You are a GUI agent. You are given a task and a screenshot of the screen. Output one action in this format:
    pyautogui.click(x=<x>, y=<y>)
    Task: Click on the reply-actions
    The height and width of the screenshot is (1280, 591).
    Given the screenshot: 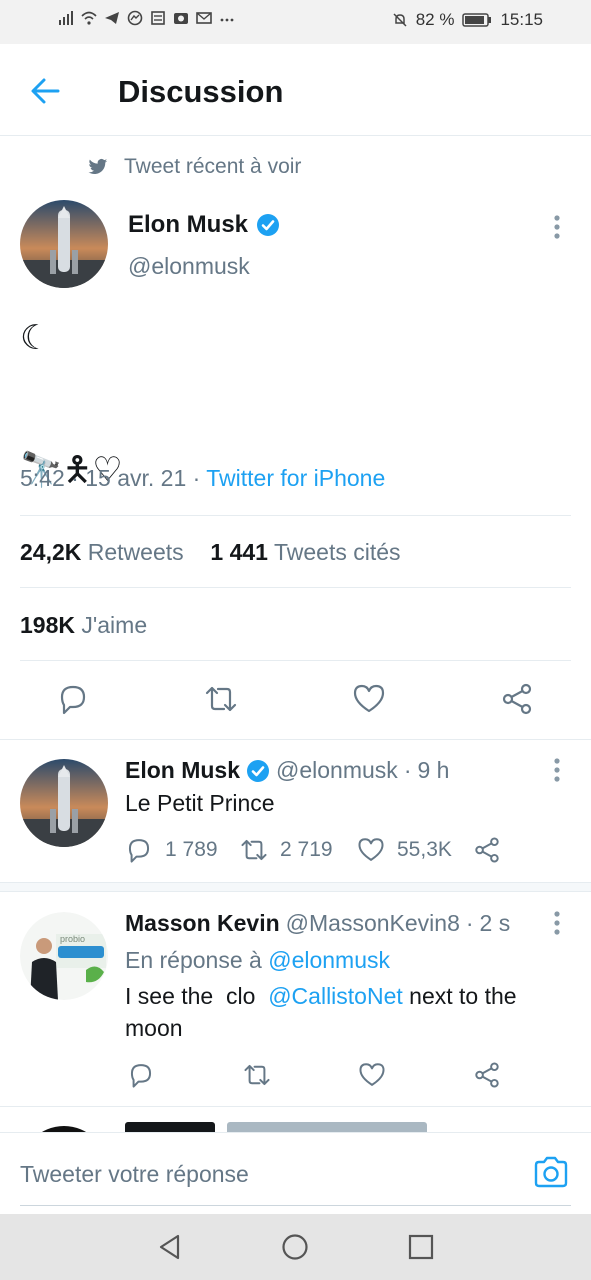 What is the action you would take?
    pyautogui.click(x=325, y=1076)
    